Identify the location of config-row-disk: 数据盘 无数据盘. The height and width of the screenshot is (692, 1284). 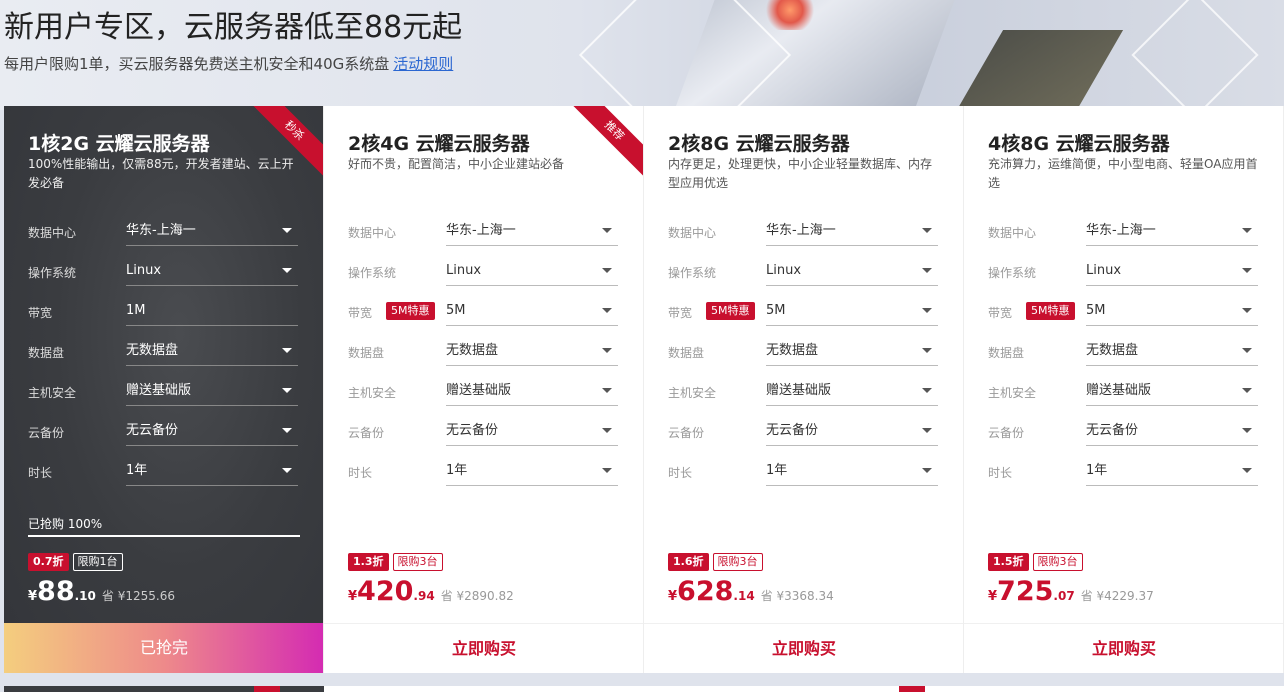
(804, 352).